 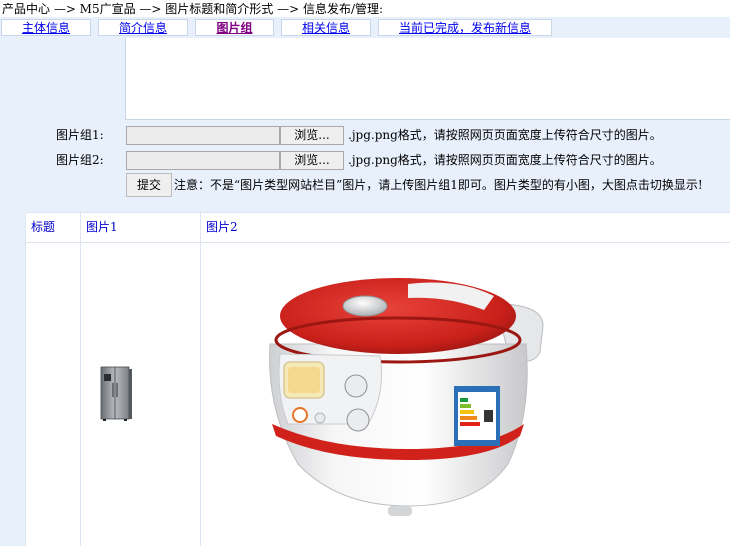 I want to click on image-group-2-label: 图片组2:, so click(x=80, y=160).